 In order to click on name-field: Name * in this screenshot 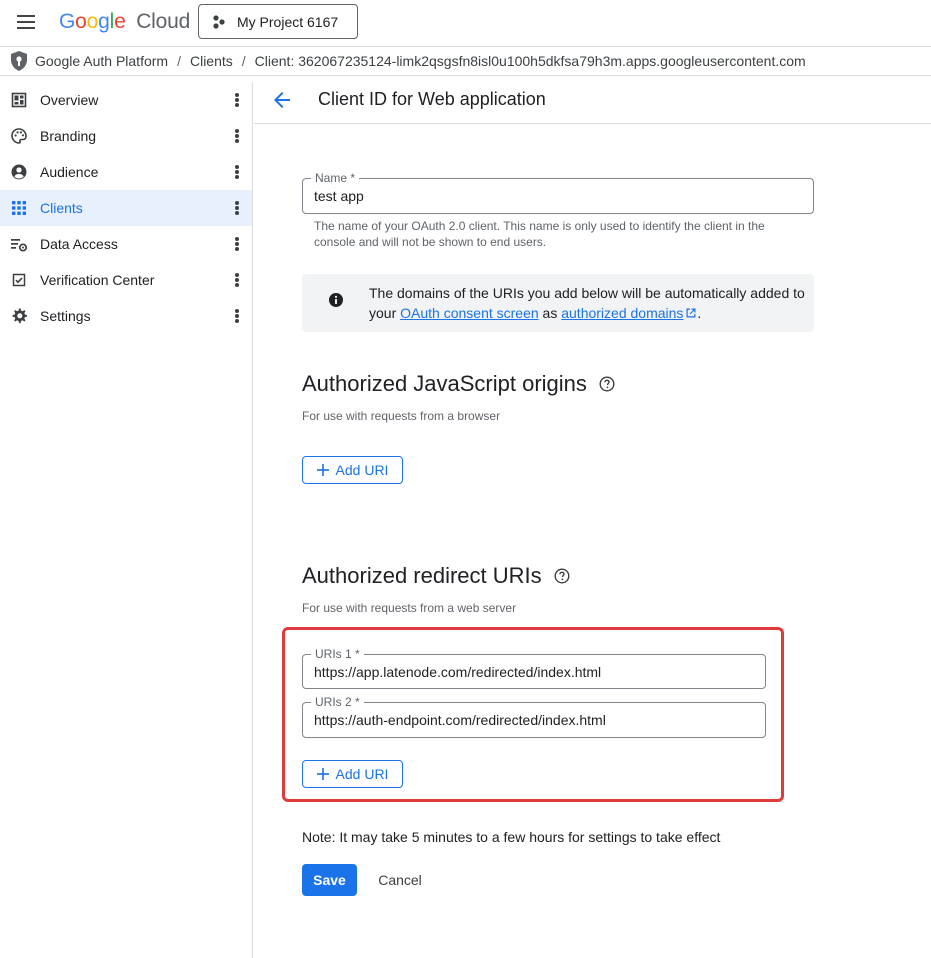, I will do `click(558, 192)`.